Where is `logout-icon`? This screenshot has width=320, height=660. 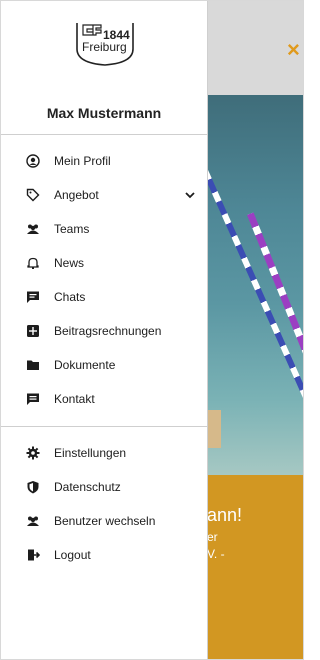 logout-icon is located at coordinates (33, 555).